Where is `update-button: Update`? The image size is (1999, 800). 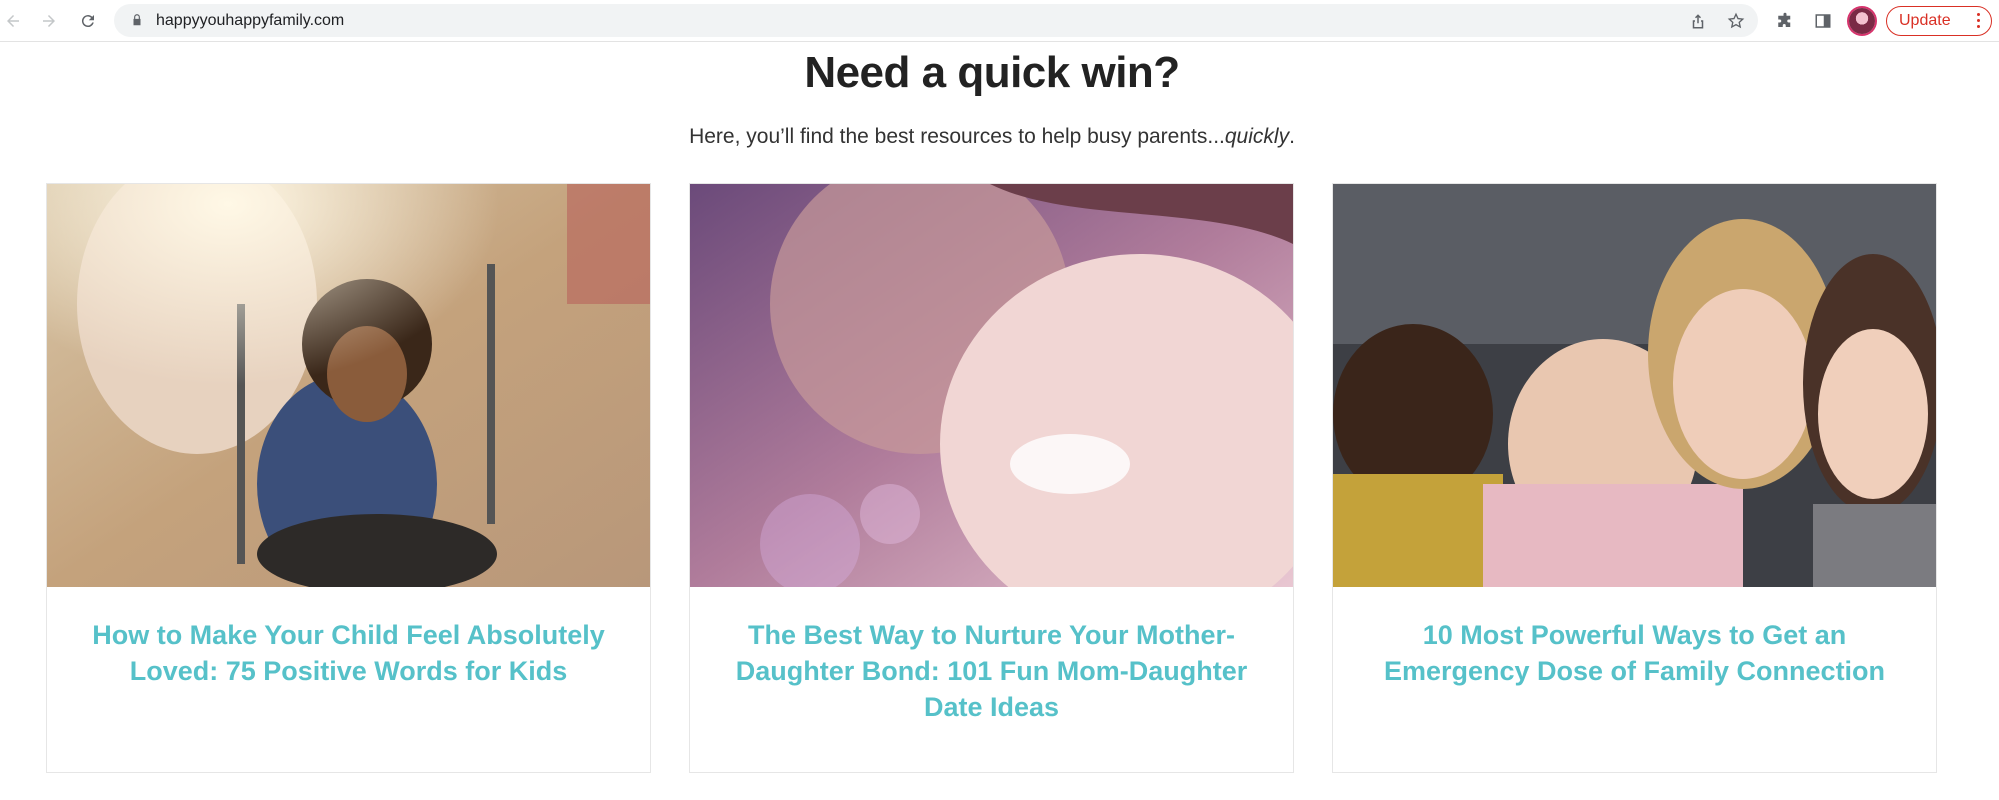
update-button: Update is located at coordinates (1939, 21).